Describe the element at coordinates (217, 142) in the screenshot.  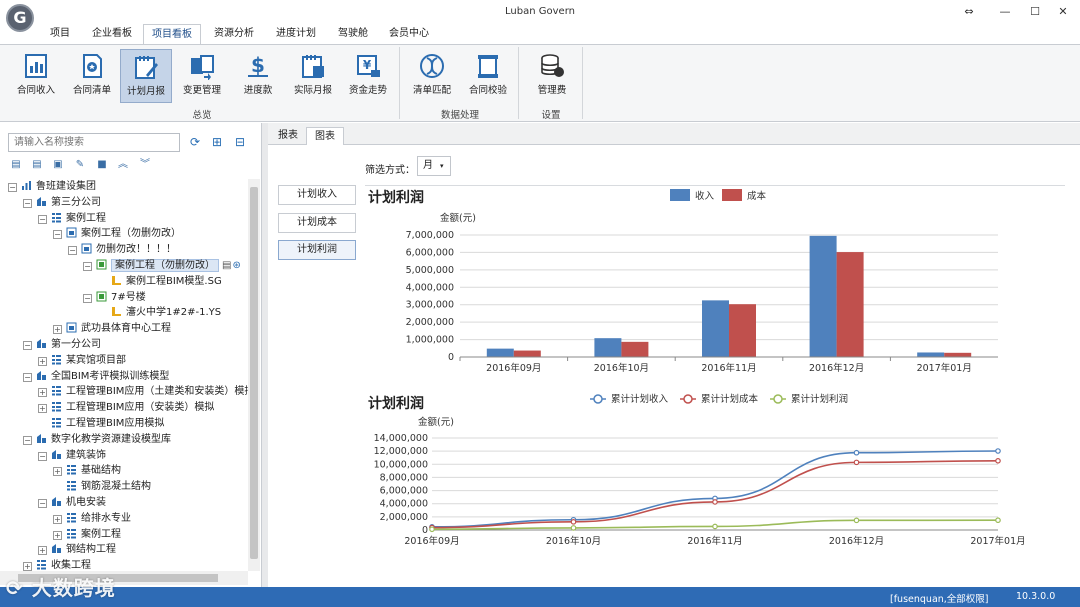
I see `expand-all-icon: ⊞` at that location.